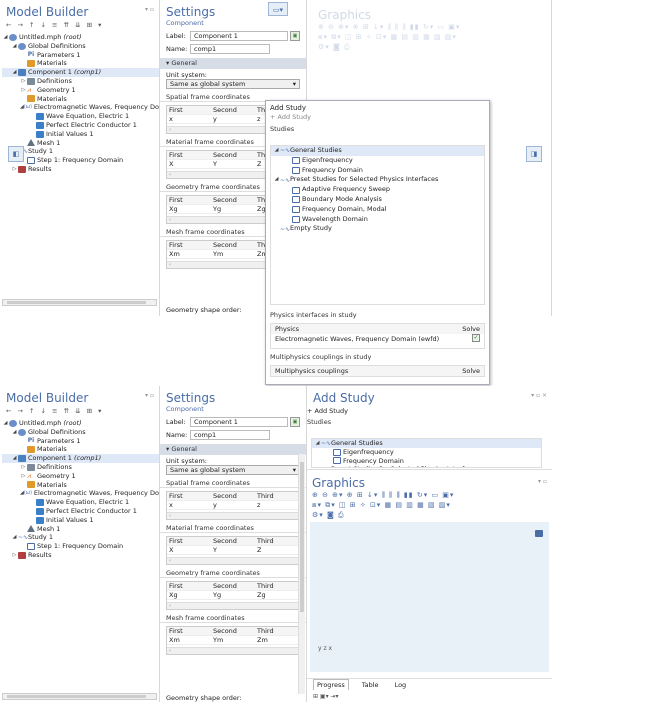 The height and width of the screenshot is (704, 669). What do you see at coordinates (278, 9) in the screenshot?
I see `dock-top-icon: ▭▾` at bounding box center [278, 9].